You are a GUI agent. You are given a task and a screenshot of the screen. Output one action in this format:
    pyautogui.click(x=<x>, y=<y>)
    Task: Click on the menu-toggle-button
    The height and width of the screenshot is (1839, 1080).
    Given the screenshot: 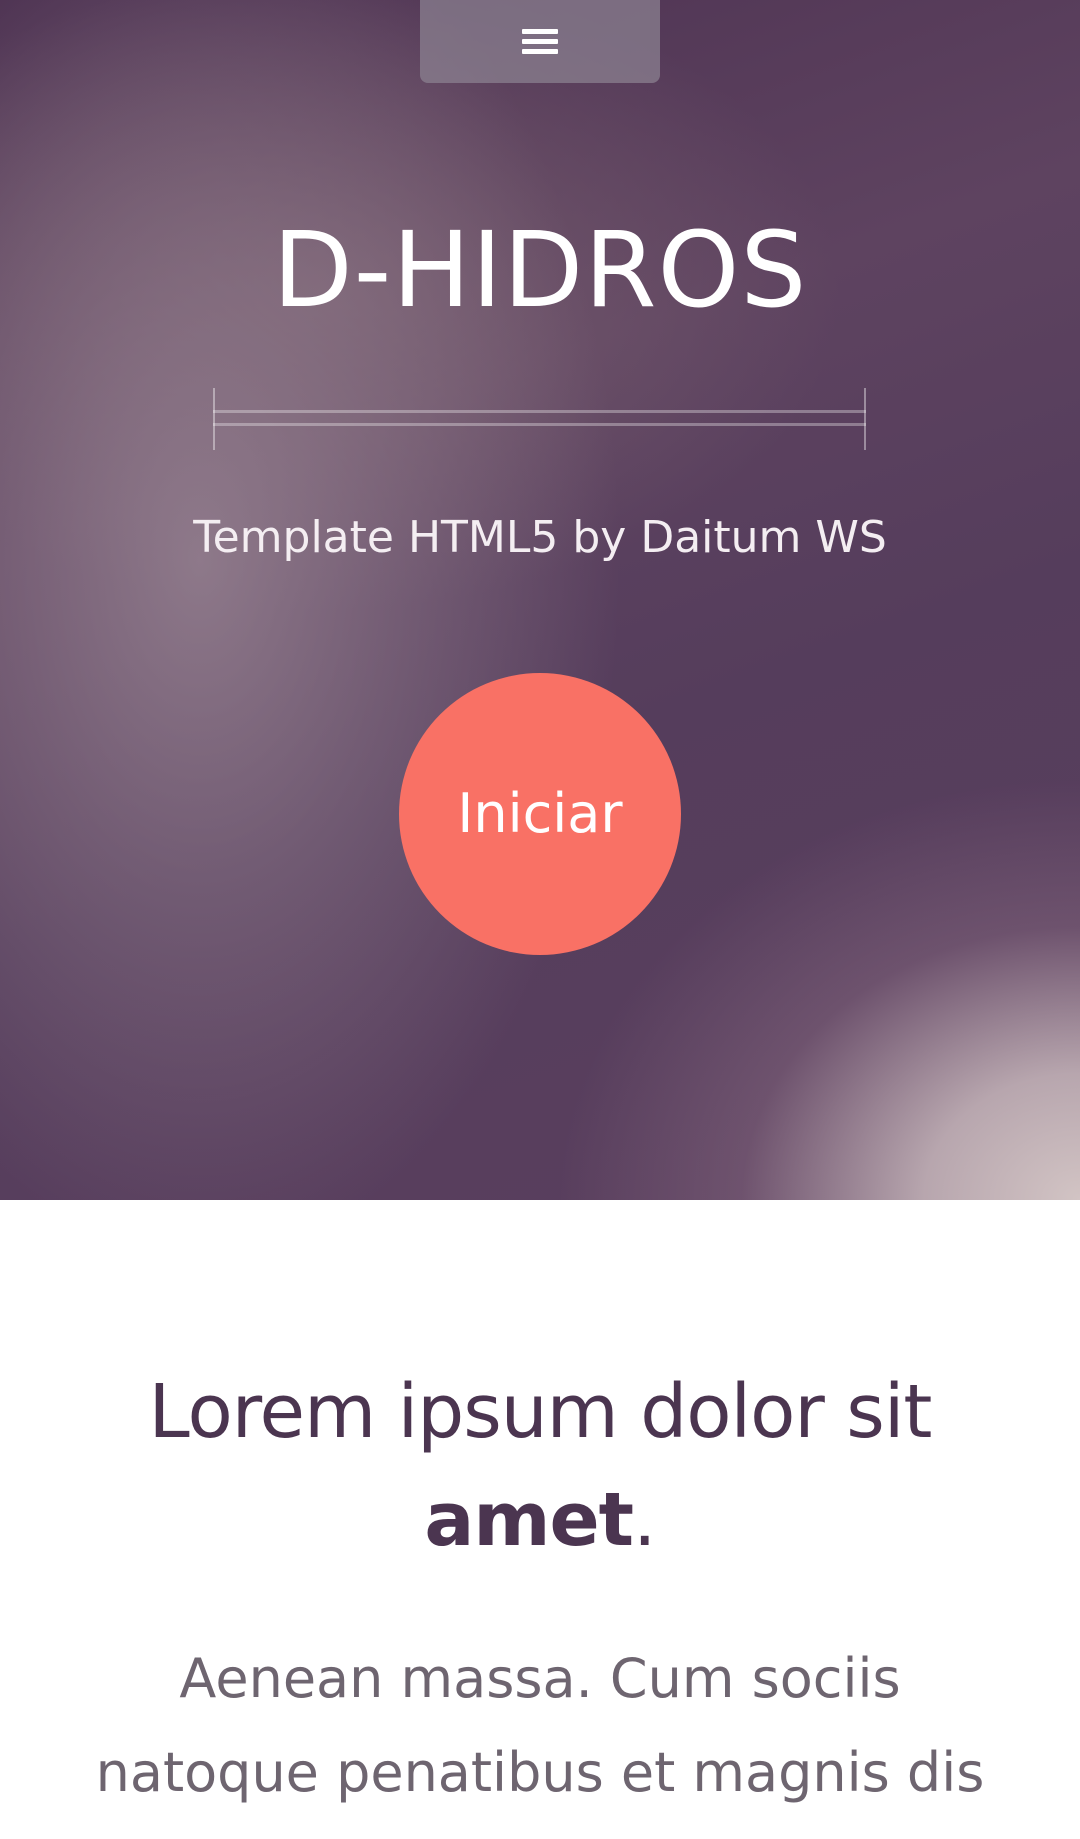 What is the action you would take?
    pyautogui.click(x=540, y=41)
    